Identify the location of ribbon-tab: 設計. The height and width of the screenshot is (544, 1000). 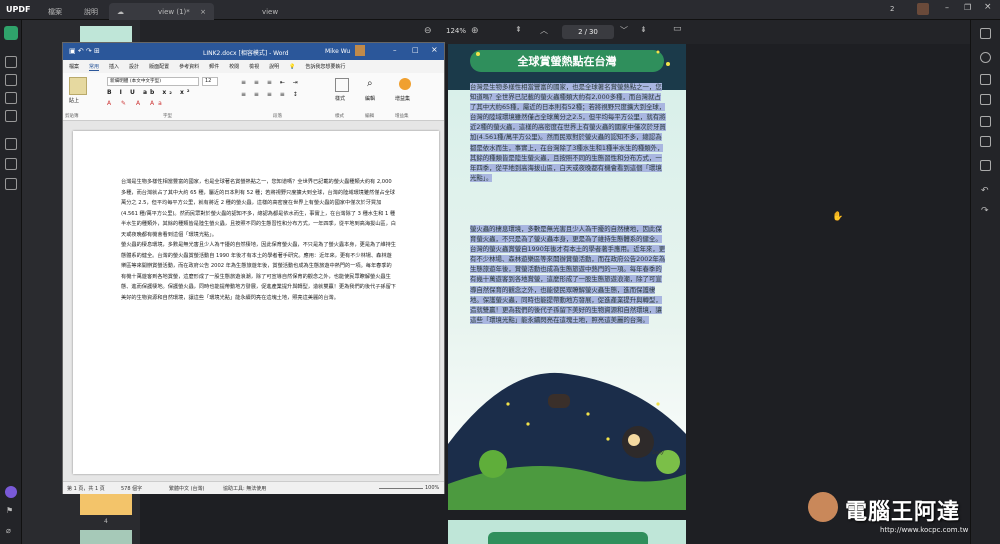
(134, 66).